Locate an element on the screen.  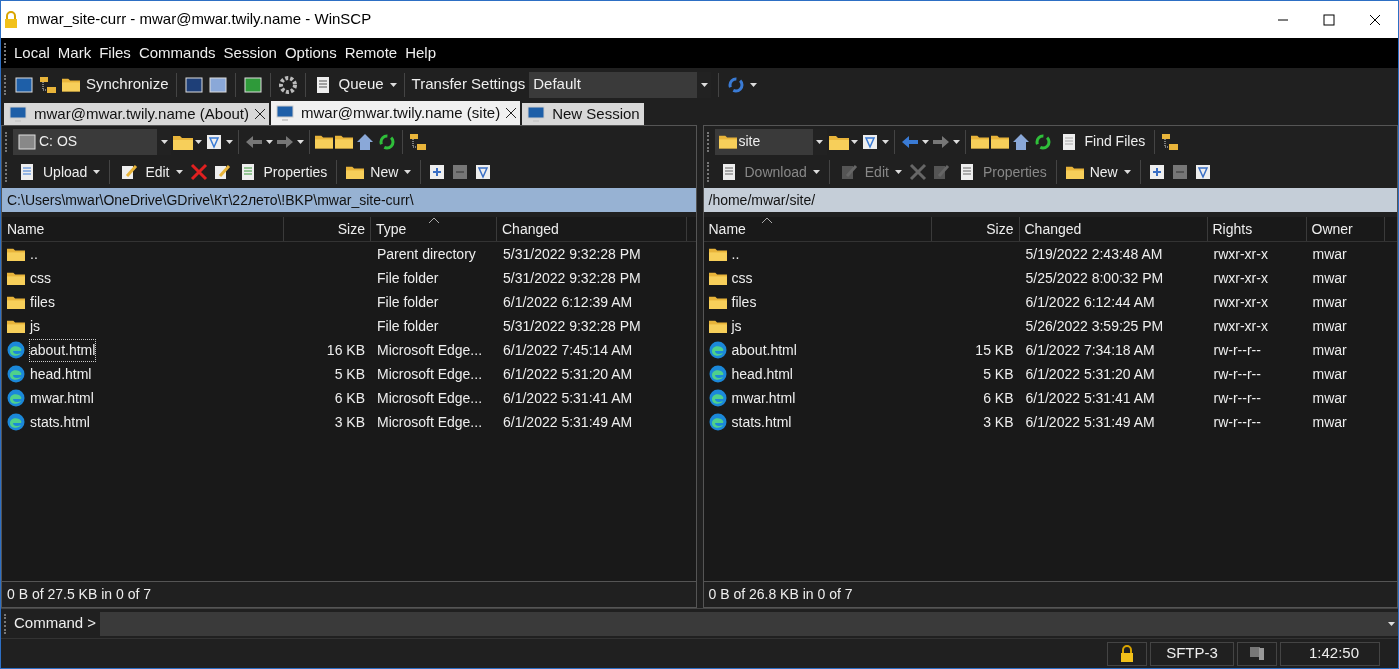
location-dropdown: C: OS is located at coordinates (92, 141).